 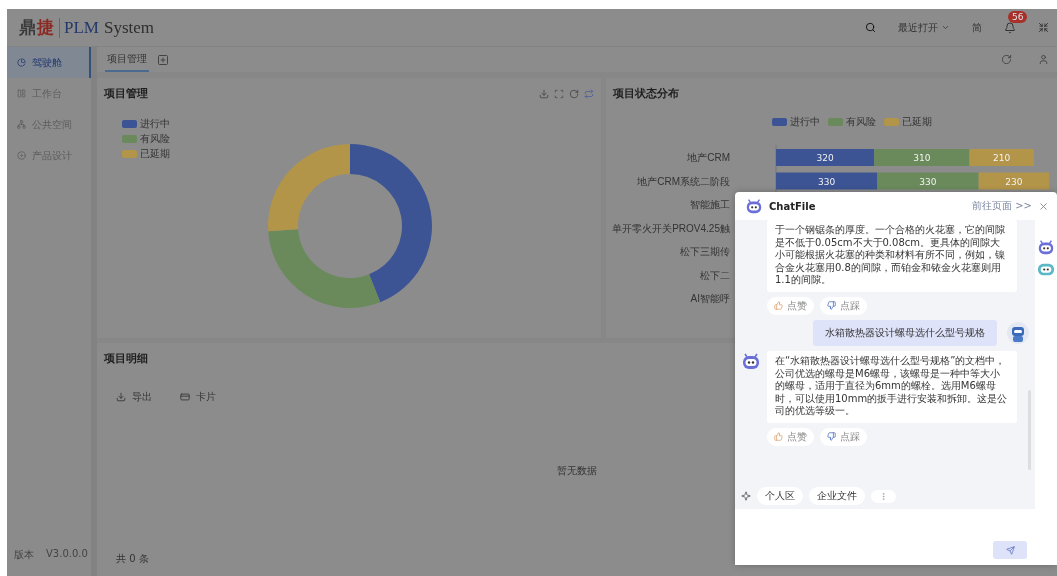 What do you see at coordinates (705, 251) in the screenshot?
I see `category-label: 松下三期传` at bounding box center [705, 251].